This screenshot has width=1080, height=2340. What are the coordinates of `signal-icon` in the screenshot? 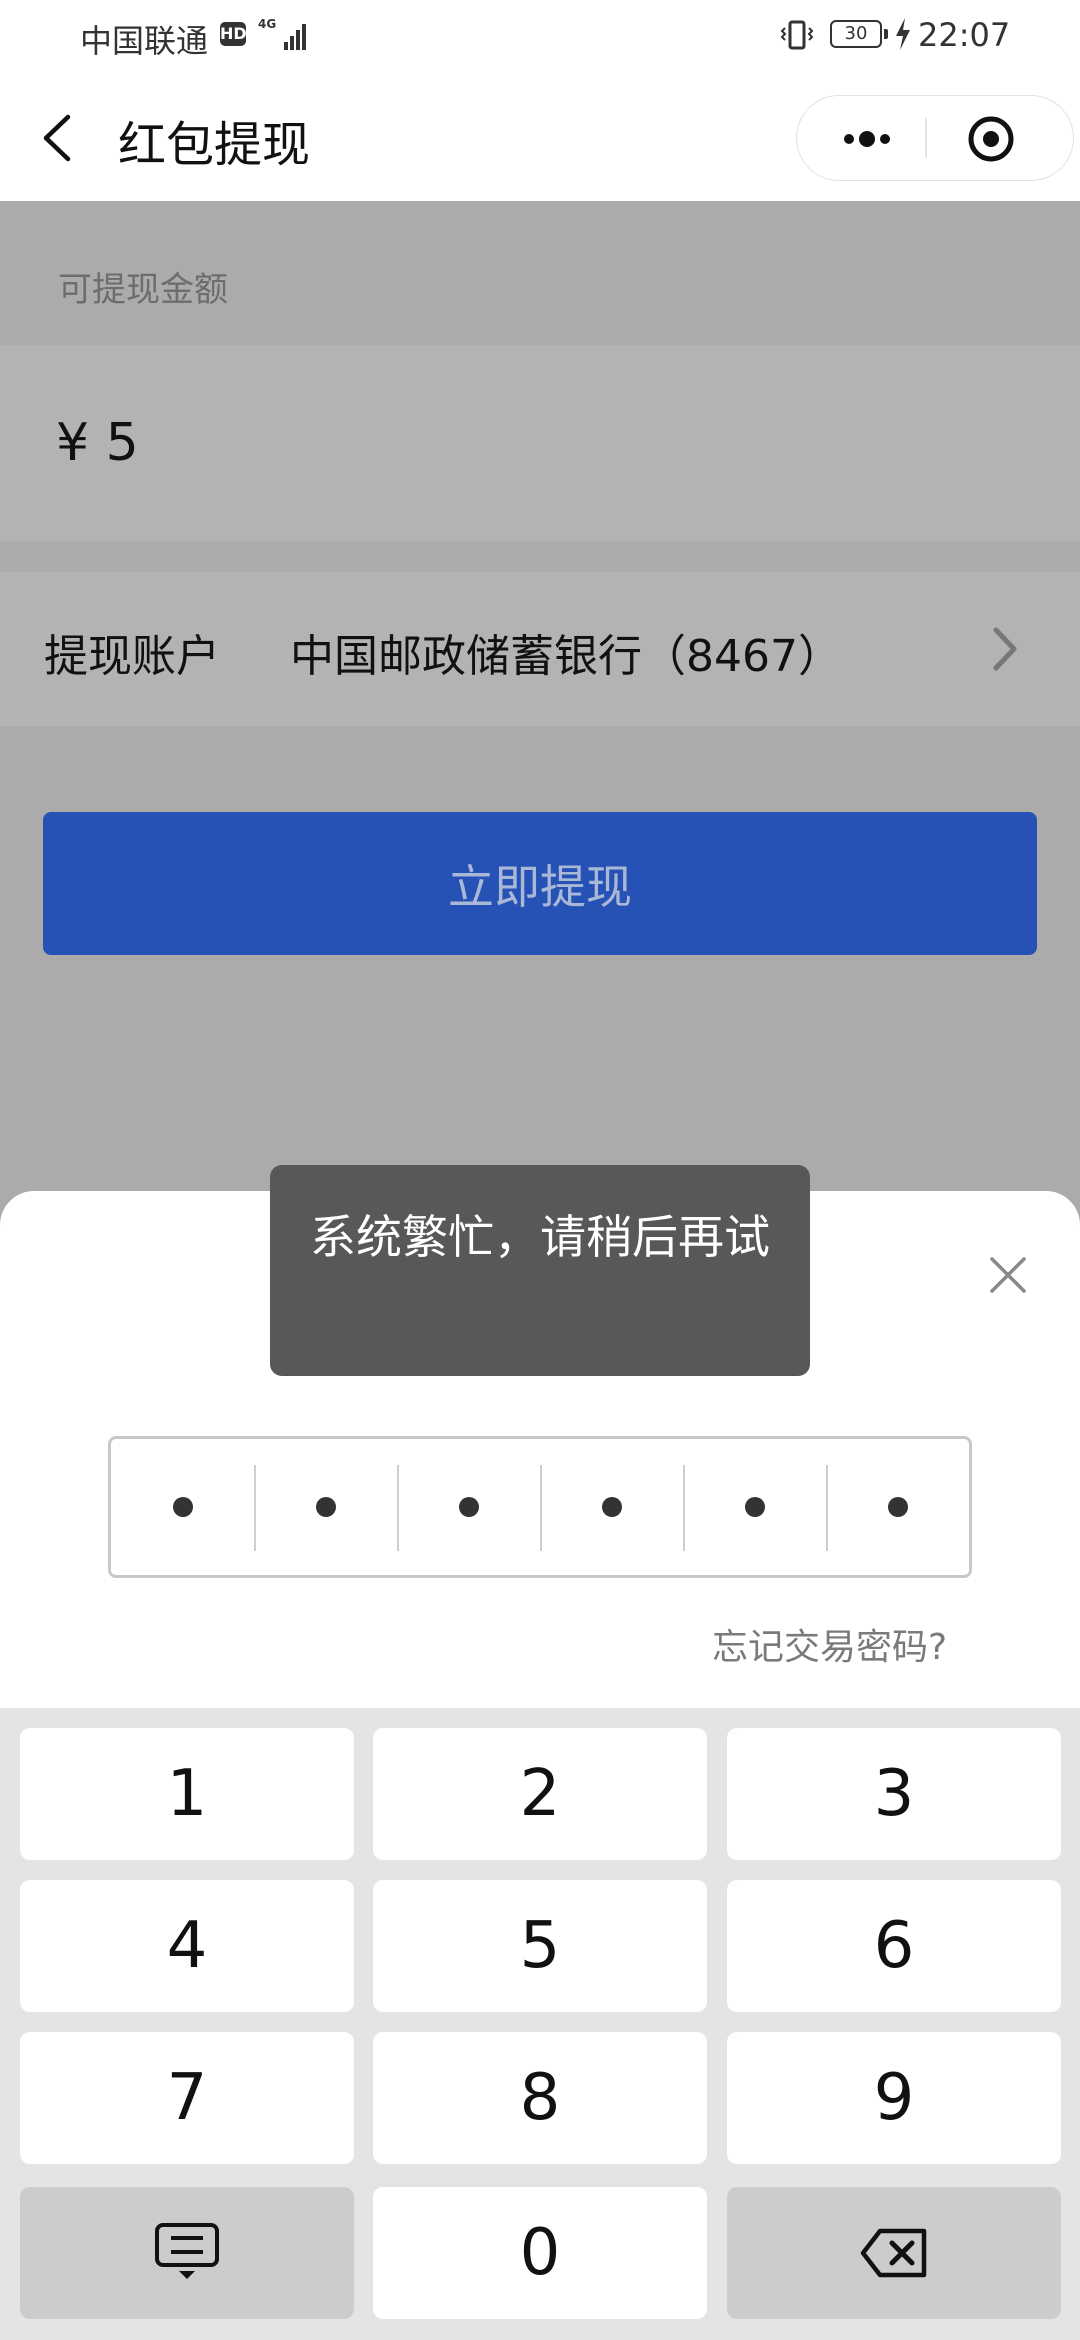 It's located at (298, 35).